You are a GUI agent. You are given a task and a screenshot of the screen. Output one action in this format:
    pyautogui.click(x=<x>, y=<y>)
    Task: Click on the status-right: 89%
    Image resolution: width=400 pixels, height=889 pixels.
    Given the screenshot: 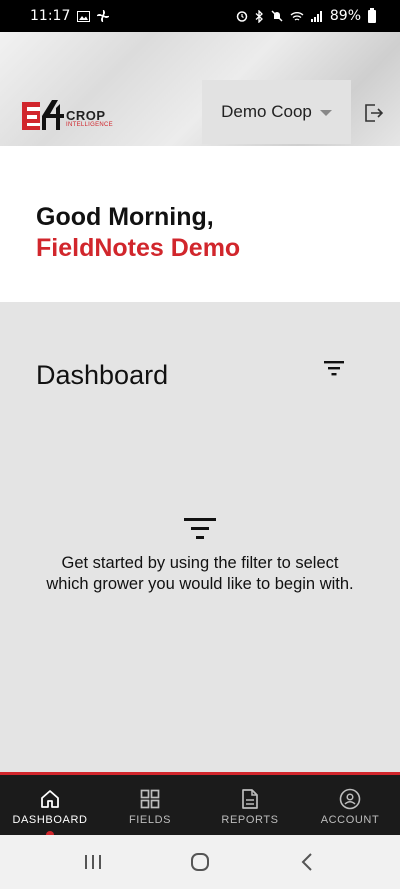 What is the action you would take?
    pyautogui.click(x=306, y=15)
    